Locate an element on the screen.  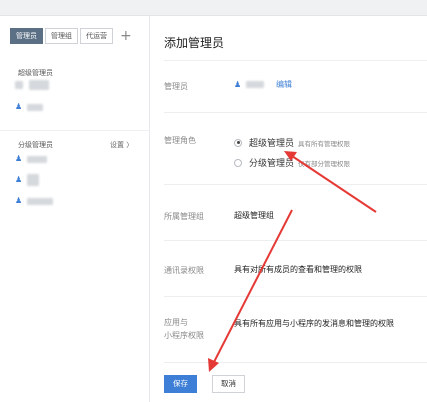
tab-admins: 管理员 is located at coordinates (26, 36).